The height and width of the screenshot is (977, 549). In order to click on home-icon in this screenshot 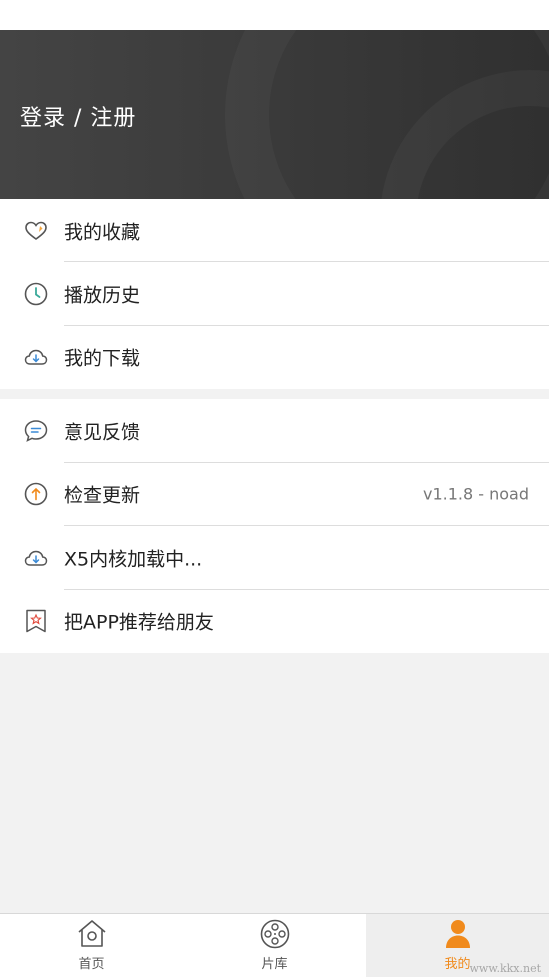, I will do `click(91, 933)`.